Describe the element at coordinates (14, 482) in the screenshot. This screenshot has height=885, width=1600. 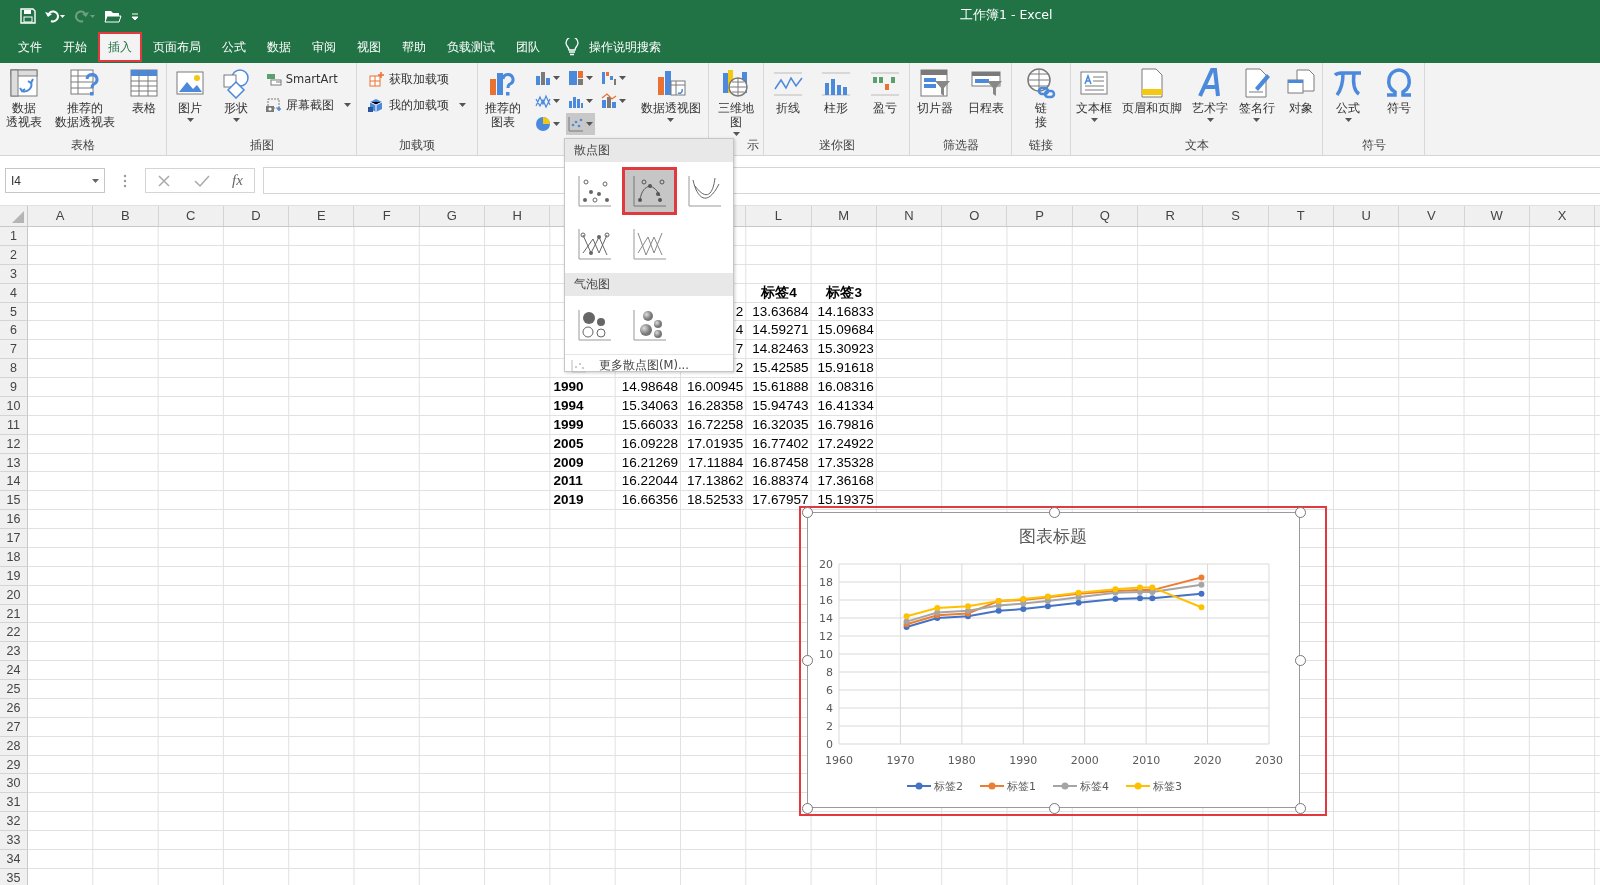
I see `row-header: 14` at that location.